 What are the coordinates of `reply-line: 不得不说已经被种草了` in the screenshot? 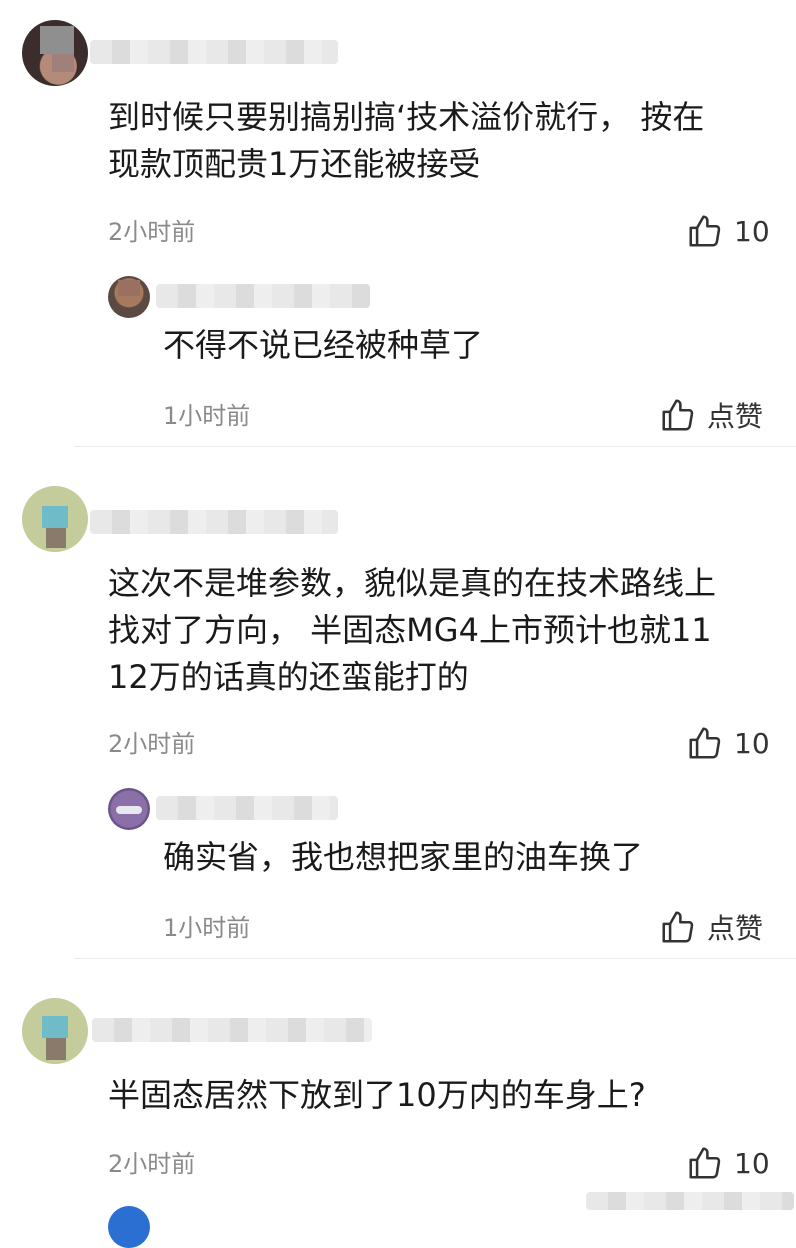 It's located at (323, 345).